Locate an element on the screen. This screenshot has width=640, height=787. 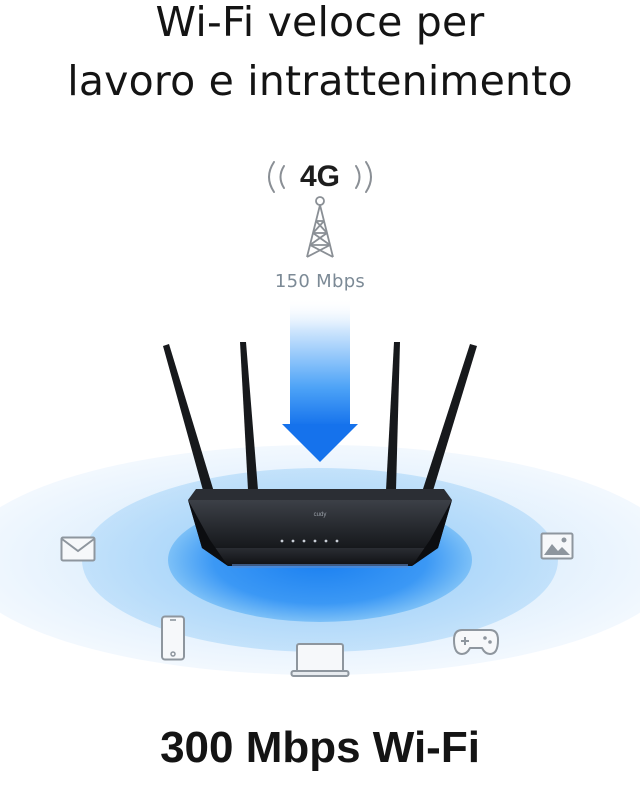
laptop-icon is located at coordinates (320, 660).